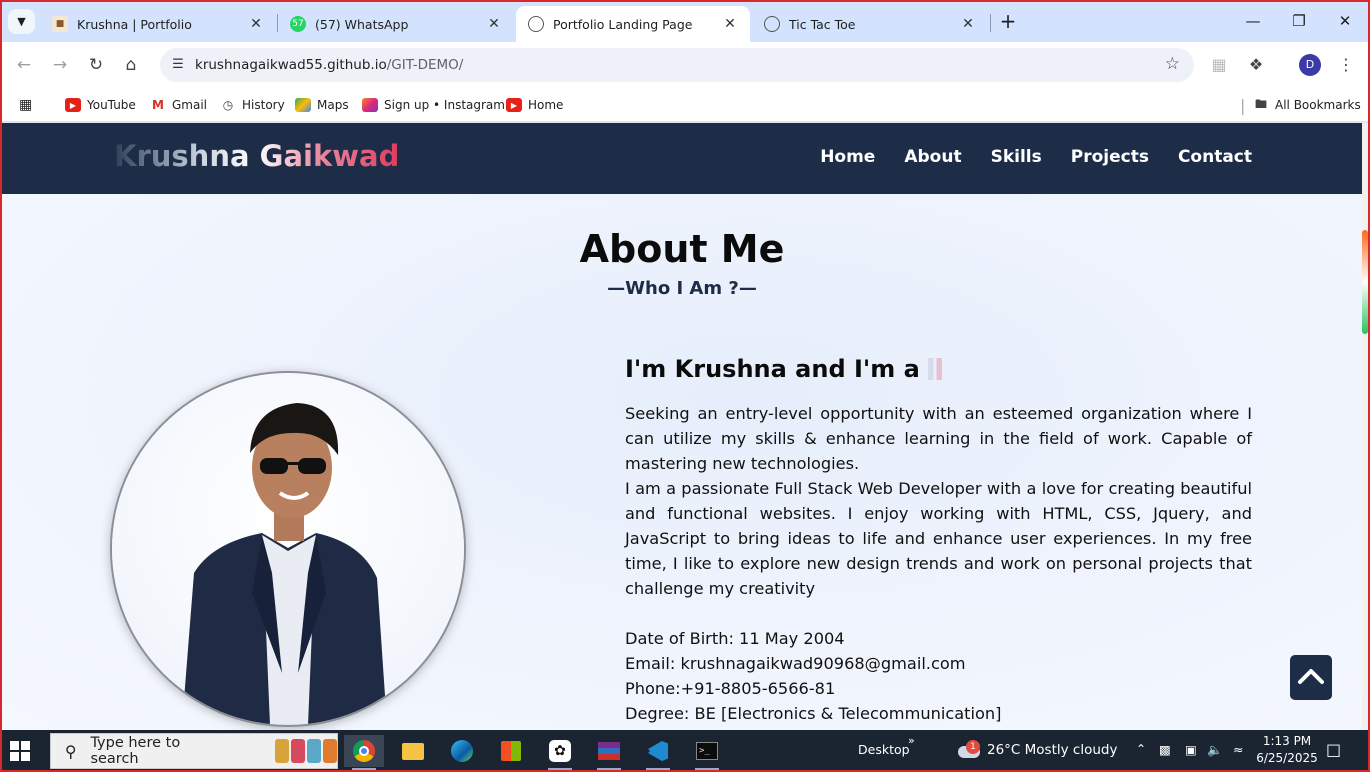 Image resolution: width=1370 pixels, height=772 pixels. I want to click on meet-camera-icon: ▣, so click(1191, 749).